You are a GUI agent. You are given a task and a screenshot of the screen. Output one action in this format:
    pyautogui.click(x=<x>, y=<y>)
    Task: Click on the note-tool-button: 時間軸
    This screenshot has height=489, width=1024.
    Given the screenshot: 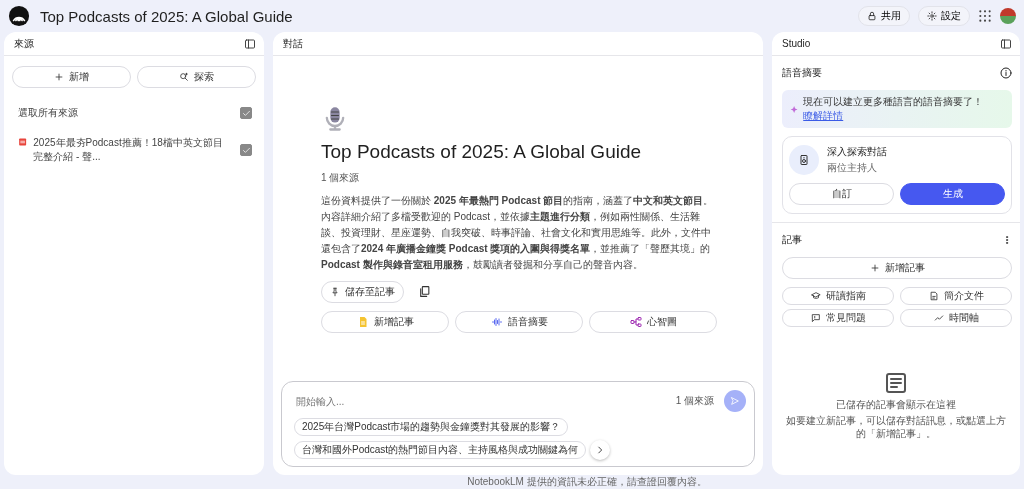 What is the action you would take?
    pyautogui.click(x=956, y=318)
    